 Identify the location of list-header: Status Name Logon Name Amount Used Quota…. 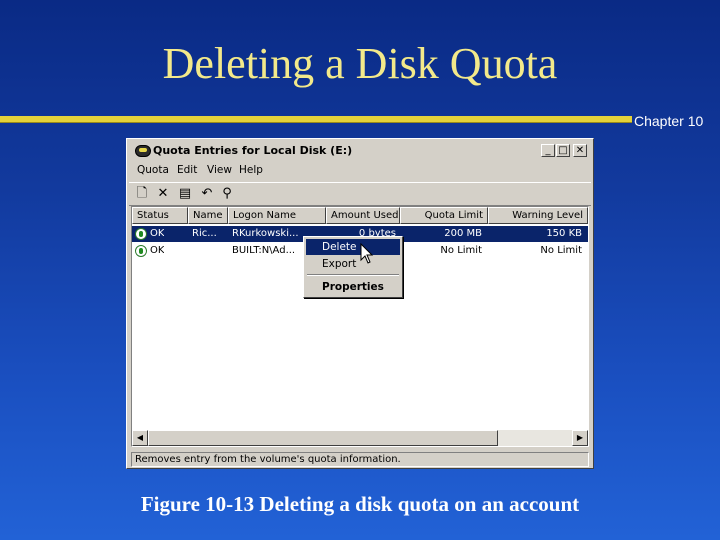
(360, 215).